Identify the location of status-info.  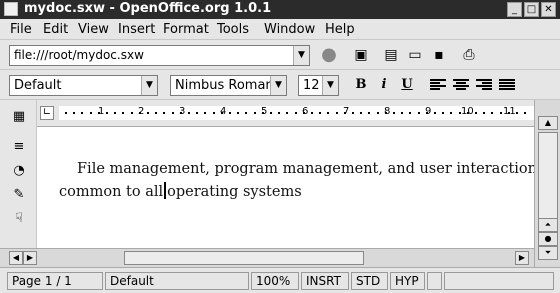
(499, 281).